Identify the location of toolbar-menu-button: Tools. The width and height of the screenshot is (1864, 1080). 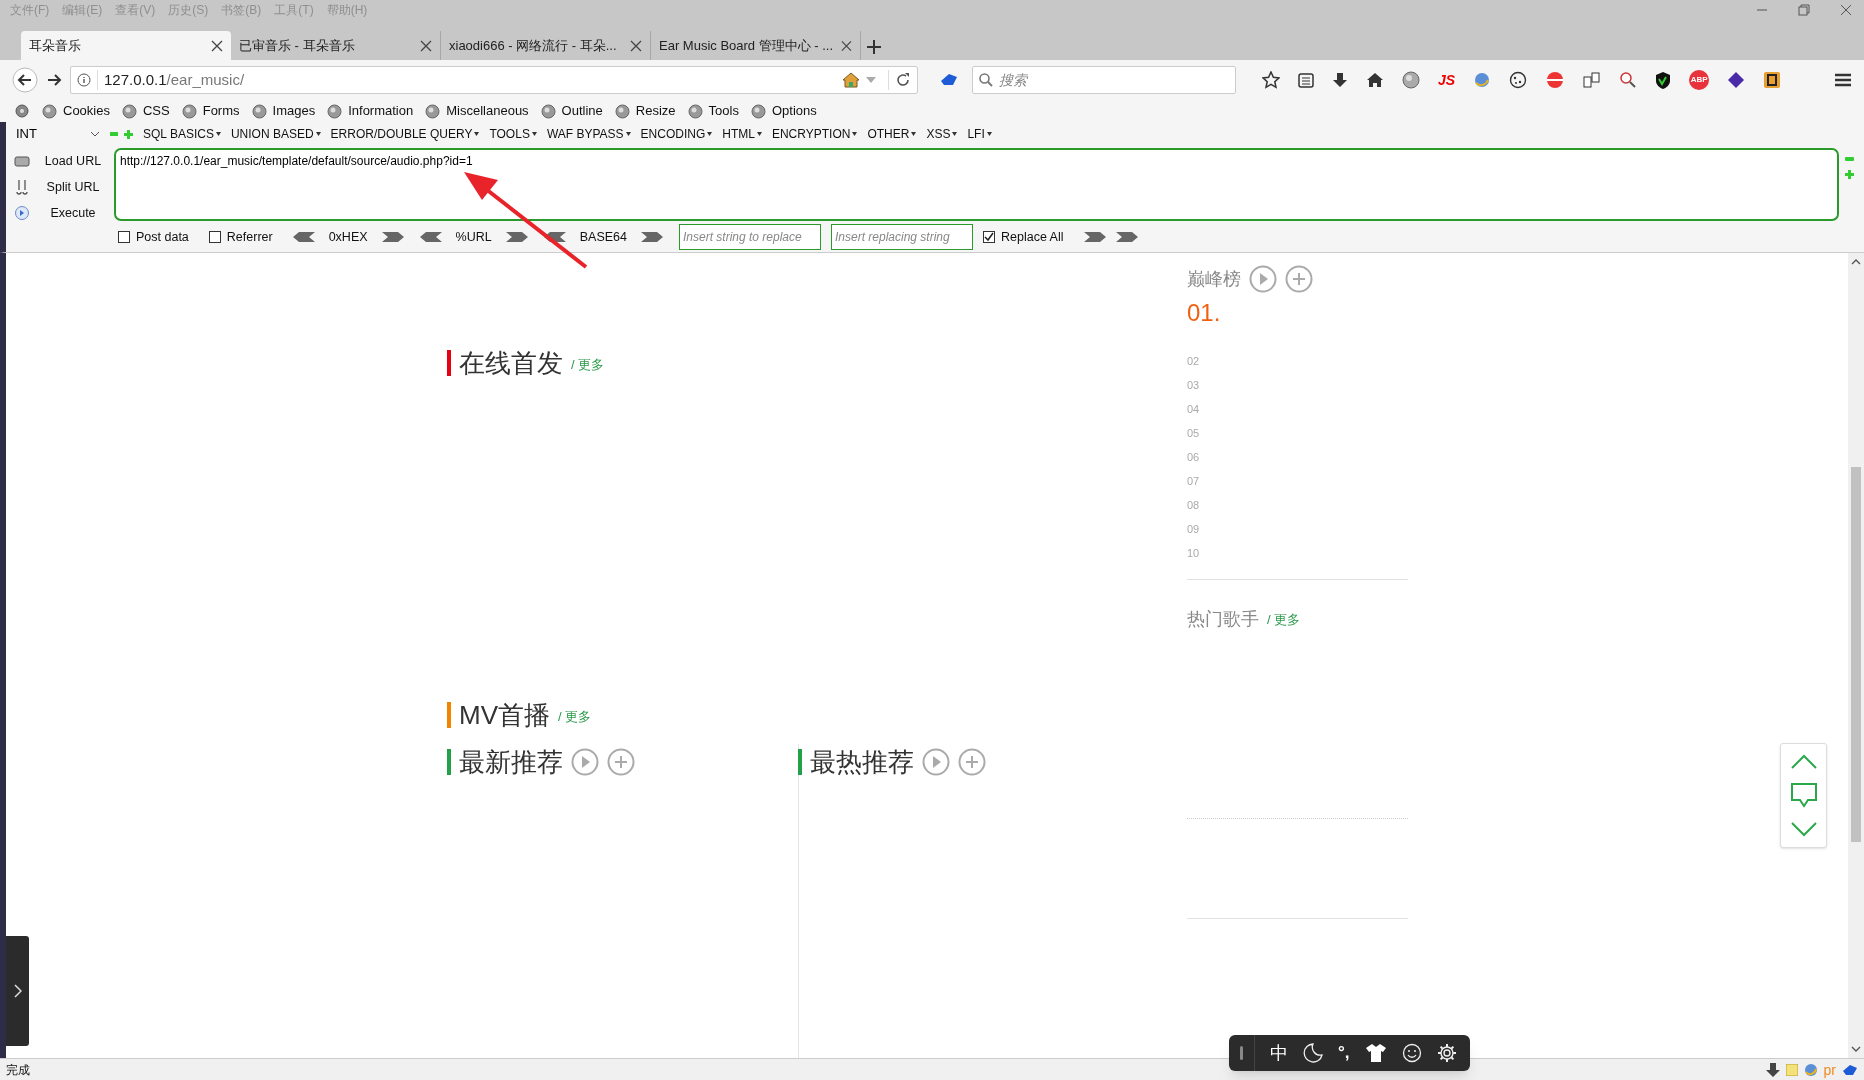
(713, 111).